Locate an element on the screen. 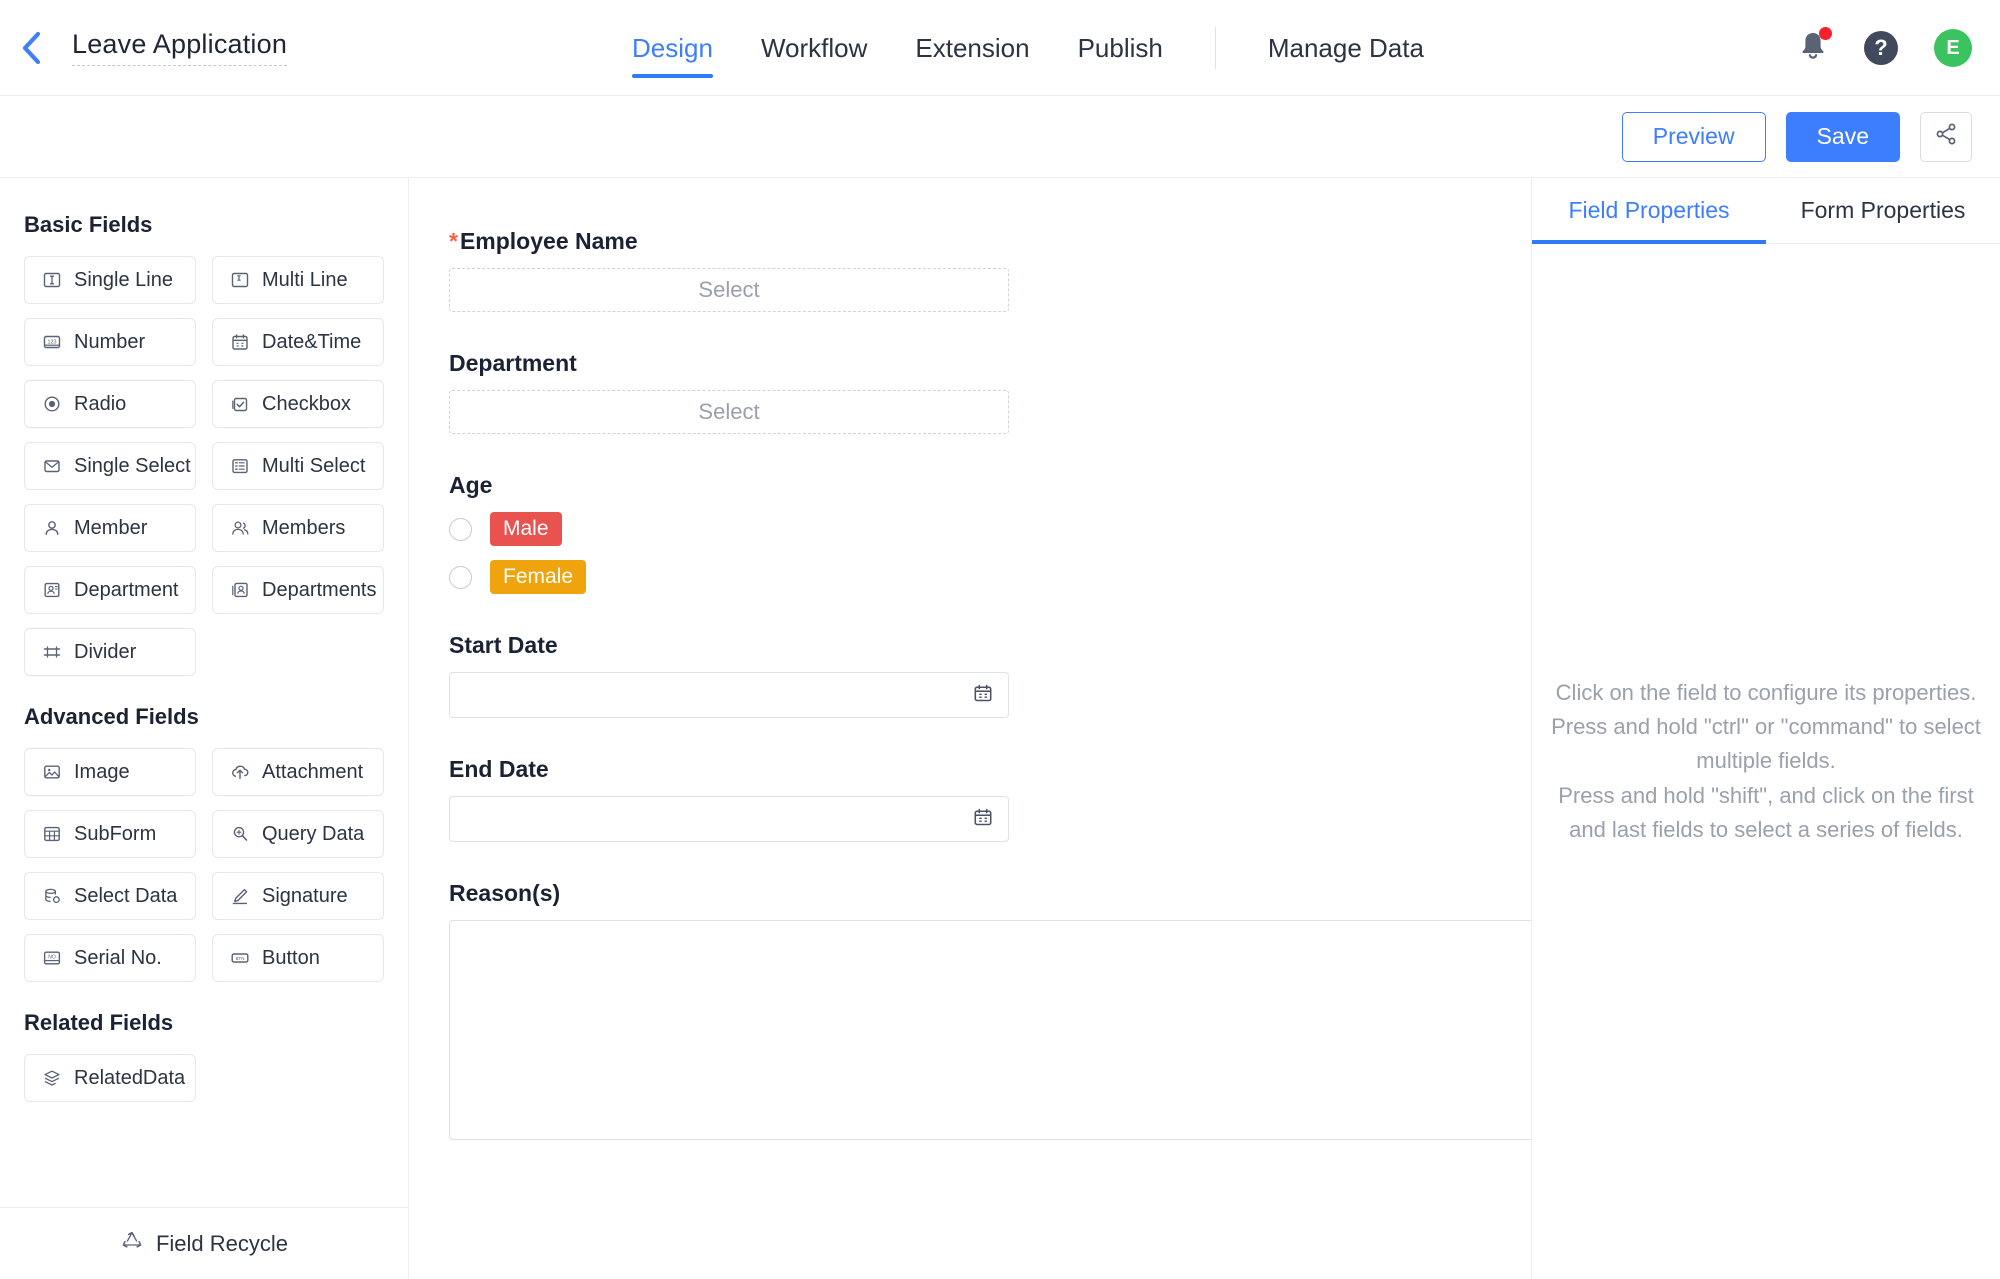 The height and width of the screenshot is (1279, 2000). field-label-text: Start Date is located at coordinates (503, 645).